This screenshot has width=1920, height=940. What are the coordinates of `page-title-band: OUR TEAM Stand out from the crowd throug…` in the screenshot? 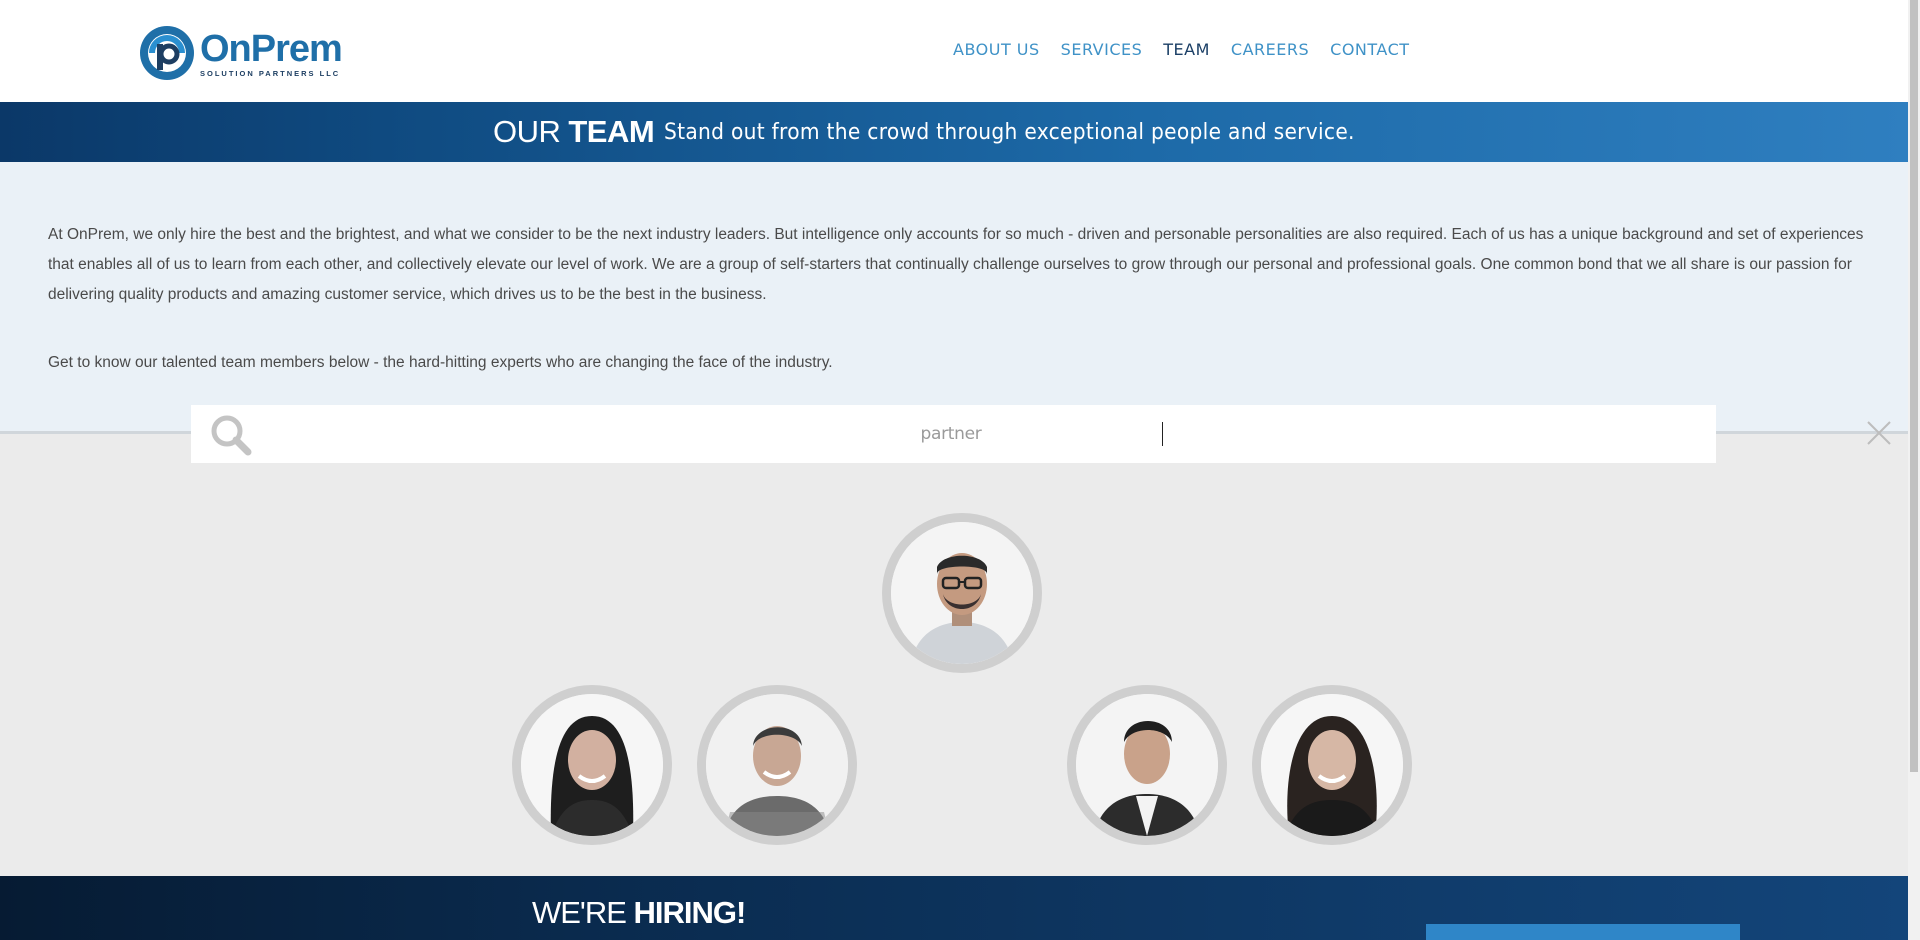 It's located at (954, 132).